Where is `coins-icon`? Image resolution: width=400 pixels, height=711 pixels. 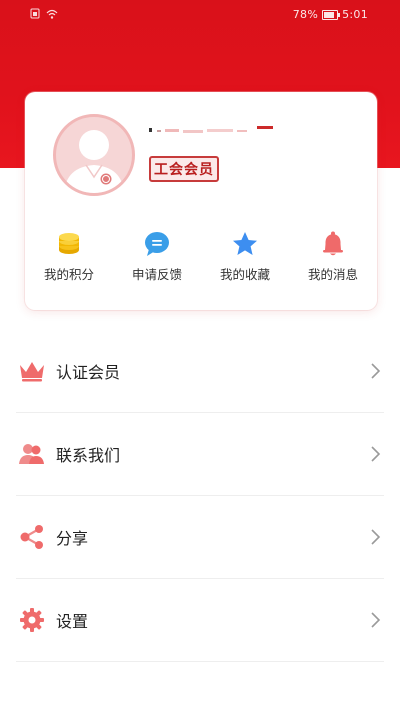 coins-icon is located at coordinates (69, 243).